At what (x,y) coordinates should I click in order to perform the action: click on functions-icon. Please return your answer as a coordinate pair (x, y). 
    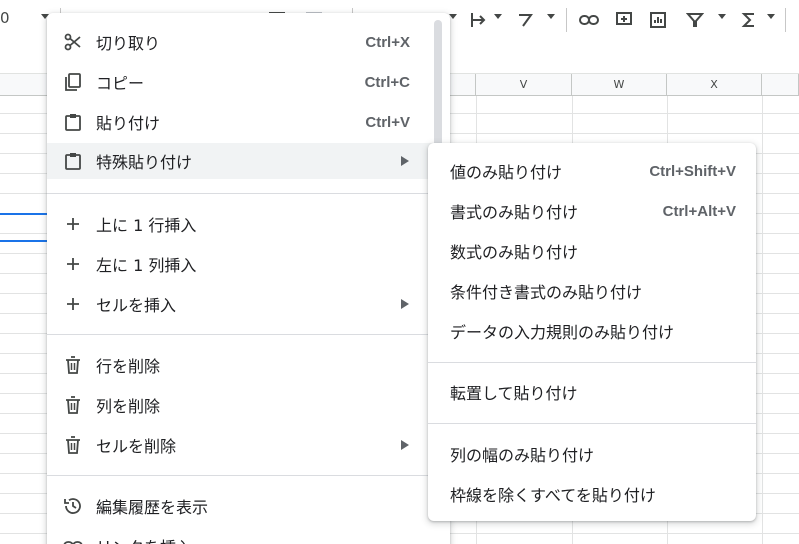
    Looking at the image, I should click on (749, 20).